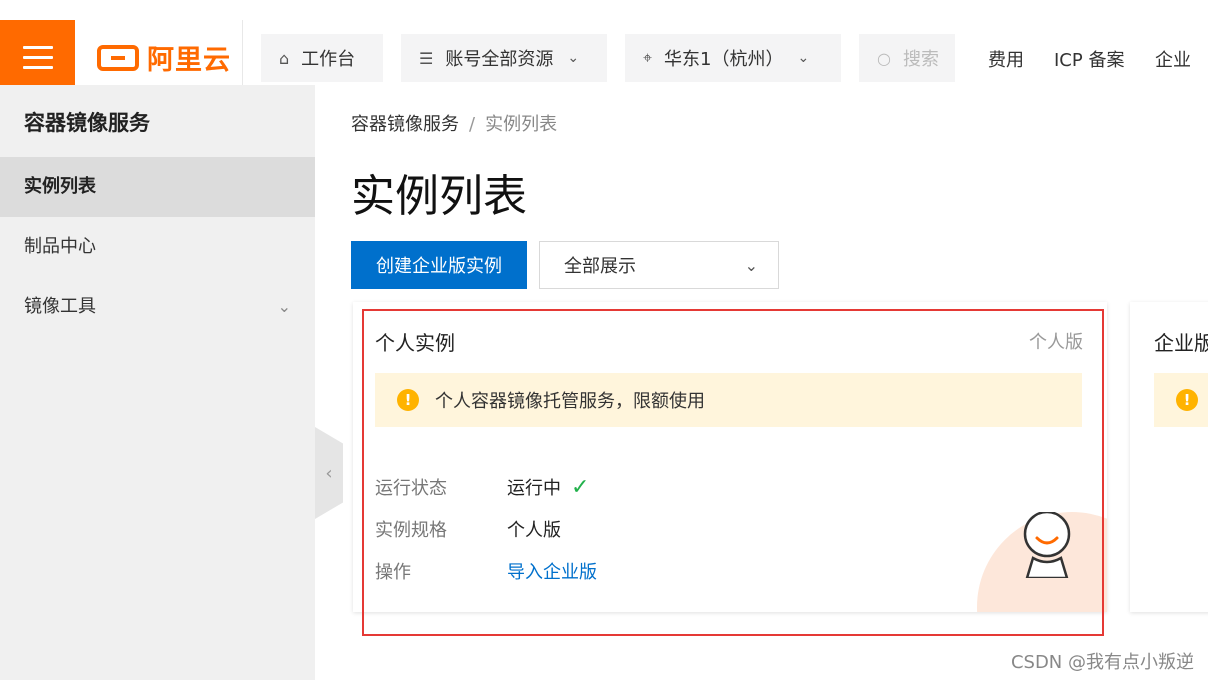 This screenshot has height=680, width=1208. What do you see at coordinates (411, 530) in the screenshot?
I see `spec-label: 实例规格` at bounding box center [411, 530].